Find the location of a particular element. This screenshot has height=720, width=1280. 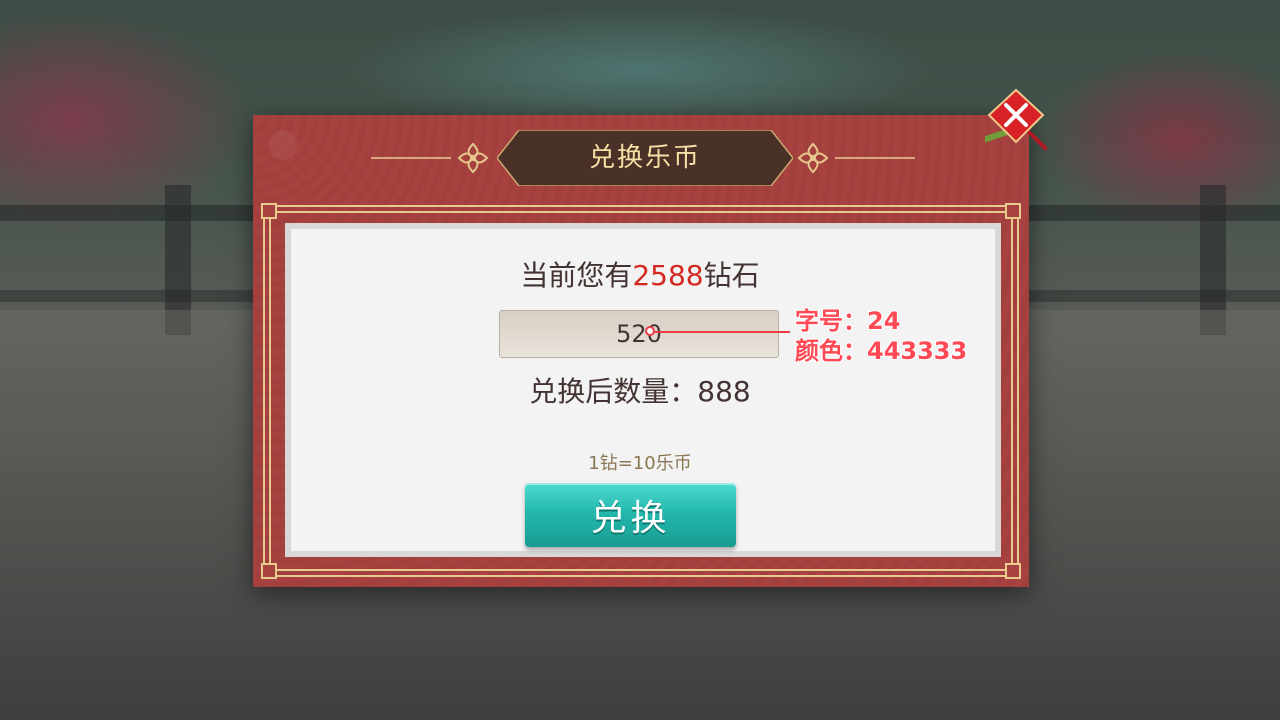

result-label: 兑换后数量： is located at coordinates (613, 391).